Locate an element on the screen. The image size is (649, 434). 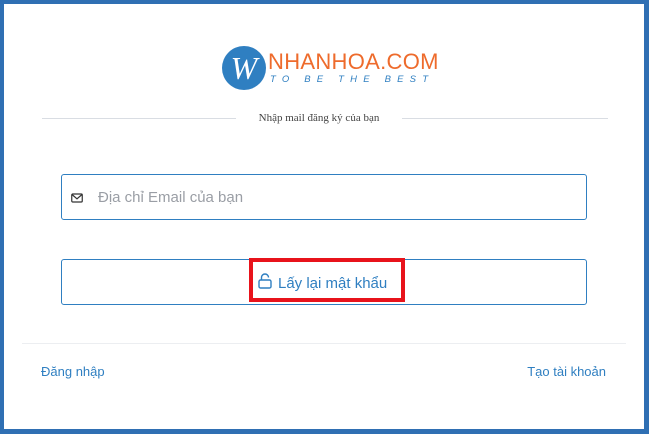
email-field is located at coordinates (324, 197).